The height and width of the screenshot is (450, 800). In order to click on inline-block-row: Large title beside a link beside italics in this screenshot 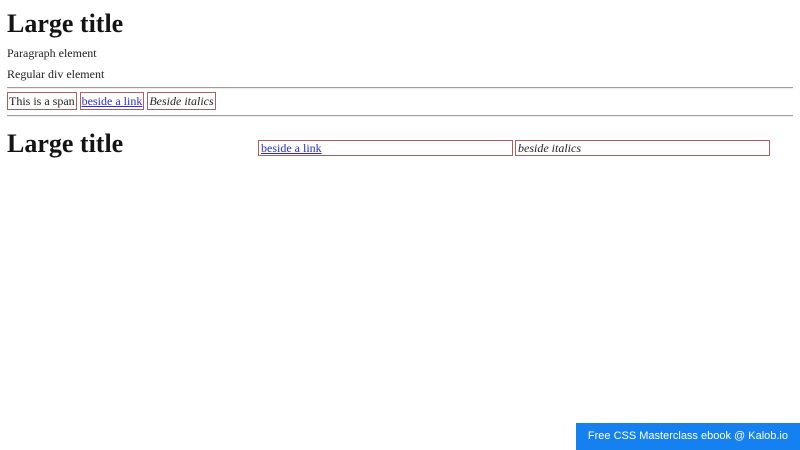, I will do `click(400, 144)`.